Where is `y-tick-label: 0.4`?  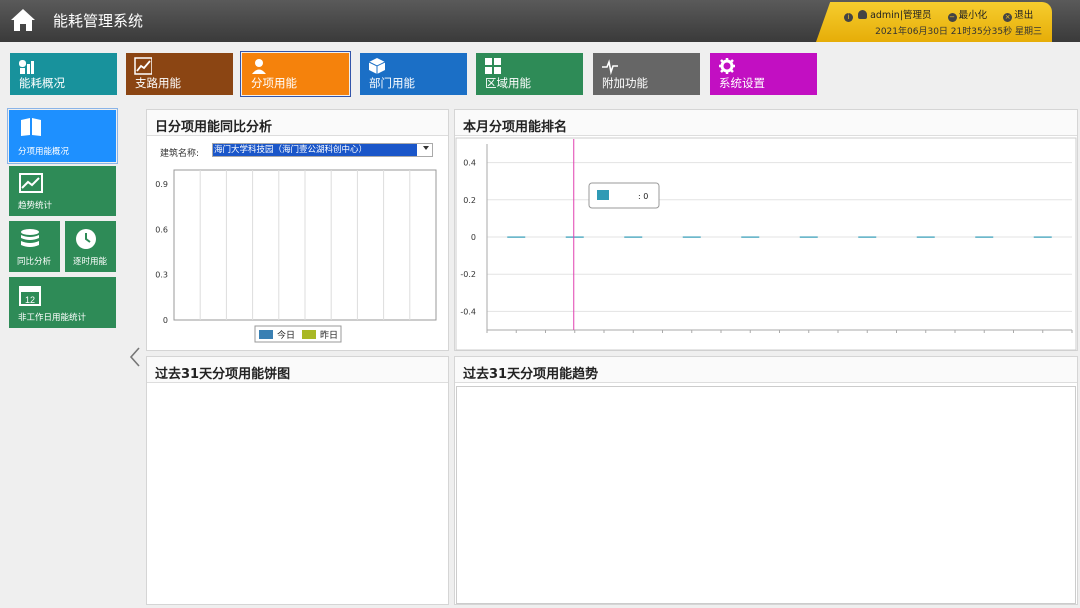 y-tick-label: 0.4 is located at coordinates (469, 163).